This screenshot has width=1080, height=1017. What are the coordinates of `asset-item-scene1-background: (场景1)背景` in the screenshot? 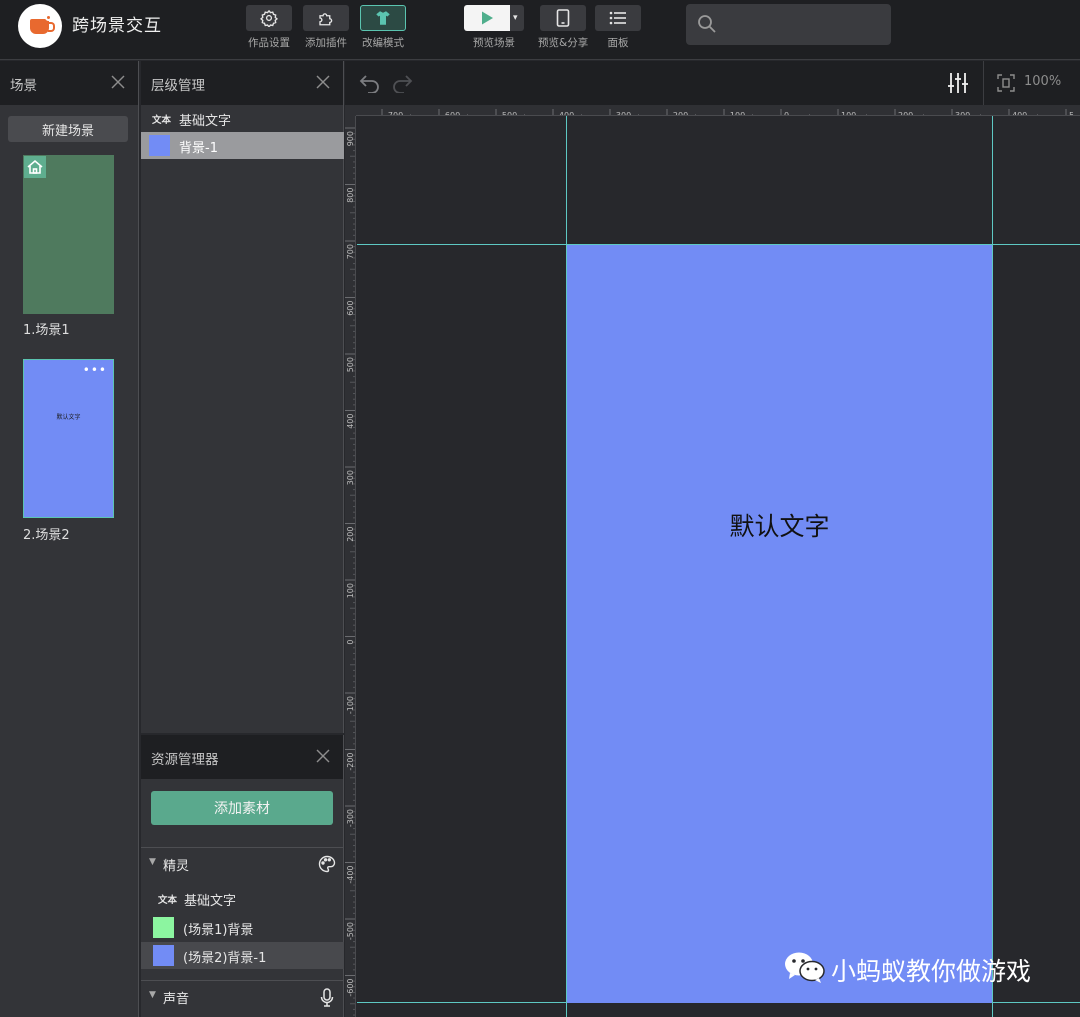 It's located at (242, 927).